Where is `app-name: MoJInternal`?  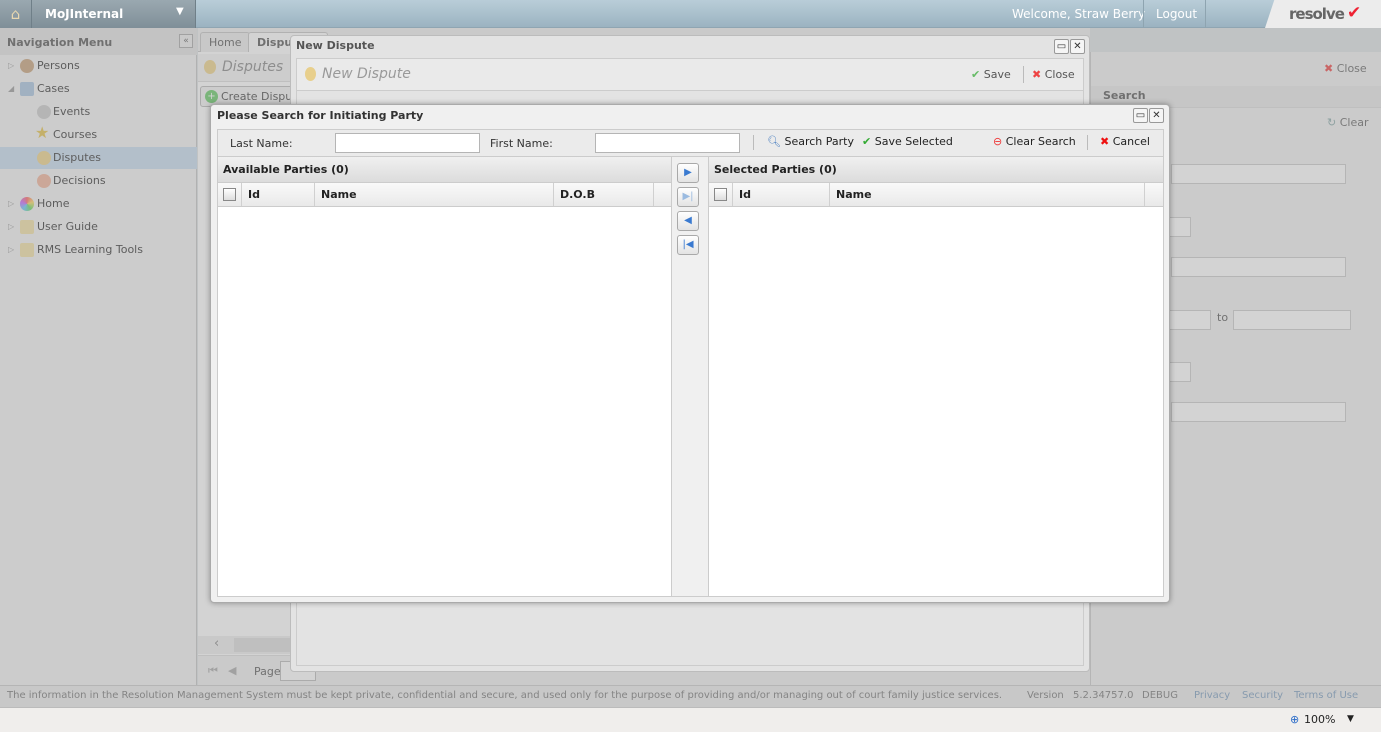 app-name: MoJInternal is located at coordinates (84, 14).